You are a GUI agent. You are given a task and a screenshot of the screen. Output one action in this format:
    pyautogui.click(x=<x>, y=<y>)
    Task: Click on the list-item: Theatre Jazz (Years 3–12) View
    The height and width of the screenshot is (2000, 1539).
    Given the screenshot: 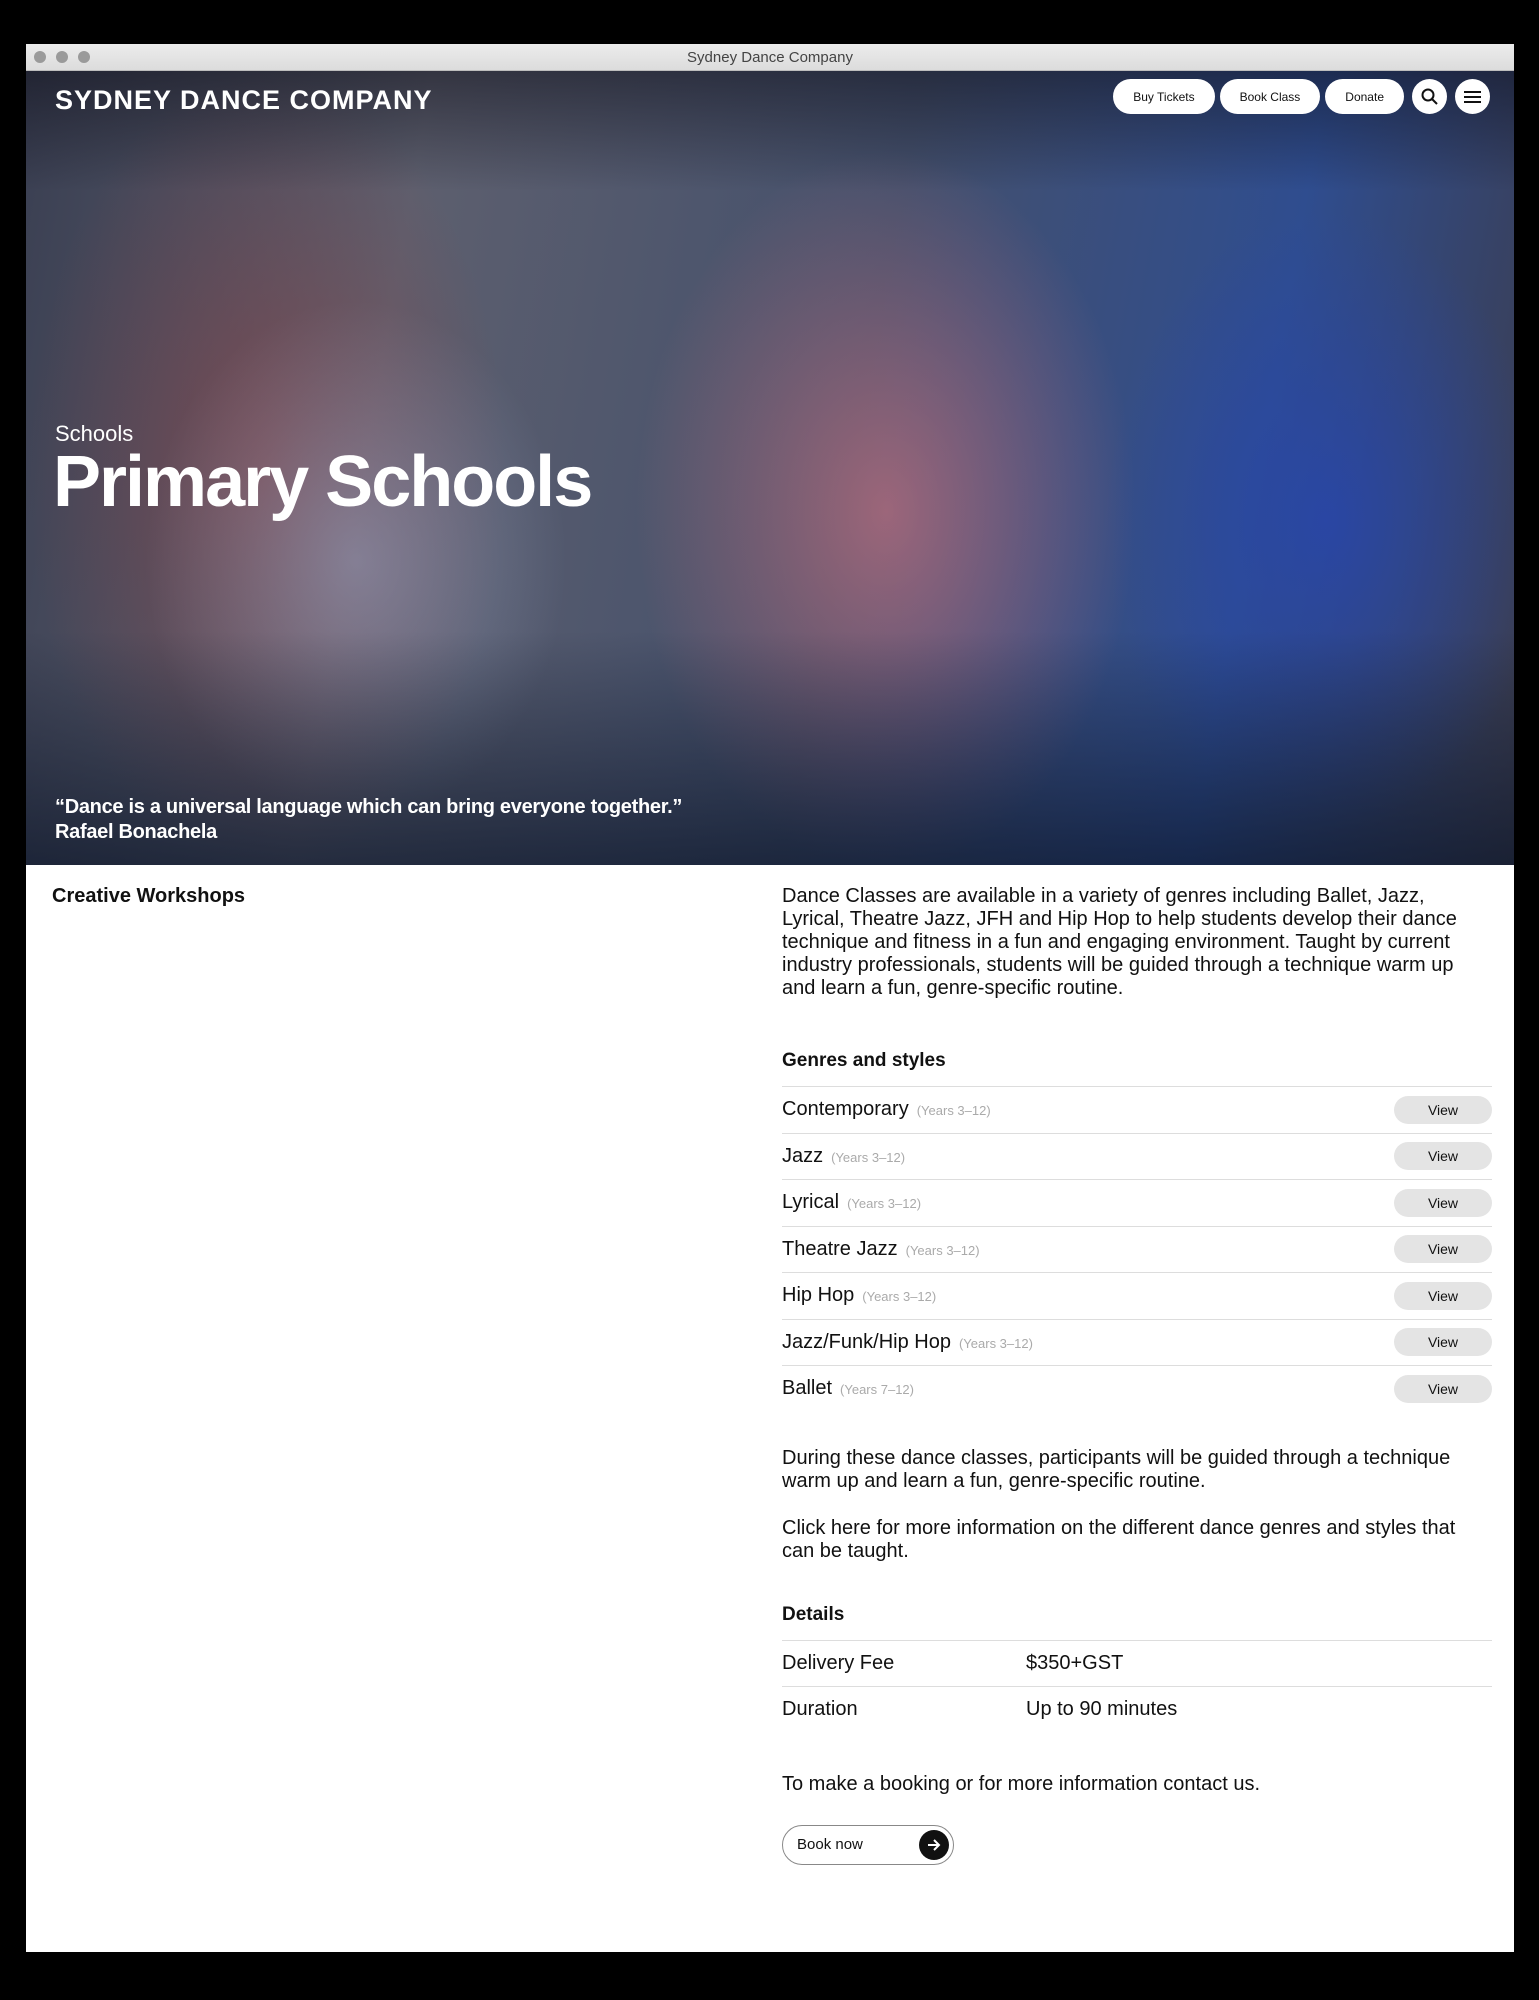 What is the action you would take?
    pyautogui.click(x=1137, y=1250)
    